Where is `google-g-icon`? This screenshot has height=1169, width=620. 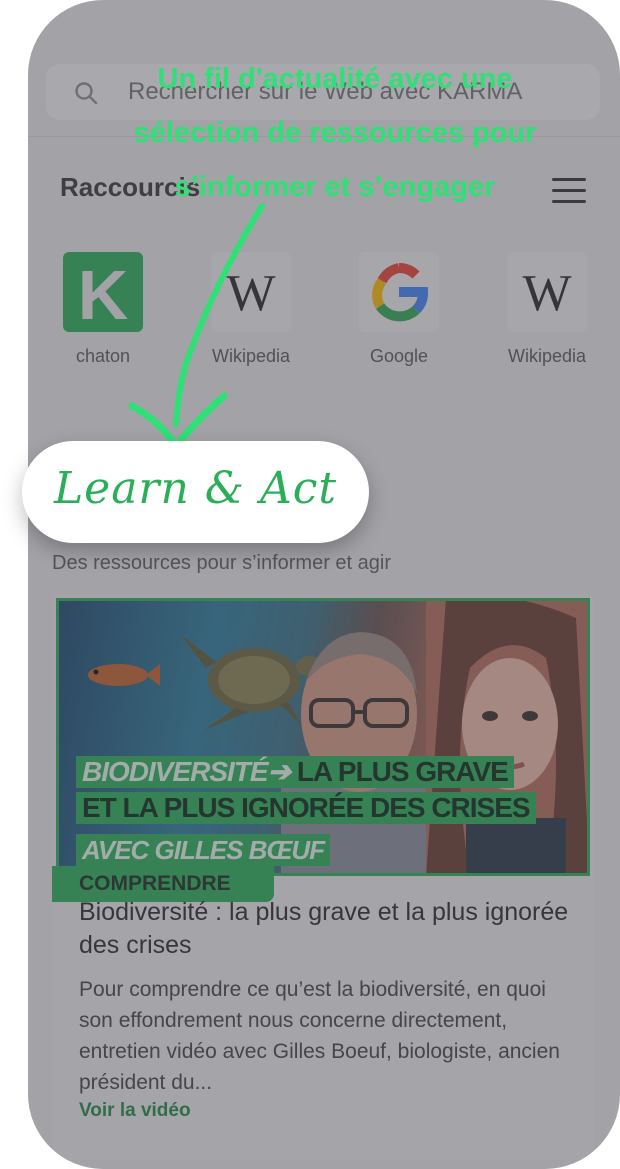
google-g-icon is located at coordinates (399, 292).